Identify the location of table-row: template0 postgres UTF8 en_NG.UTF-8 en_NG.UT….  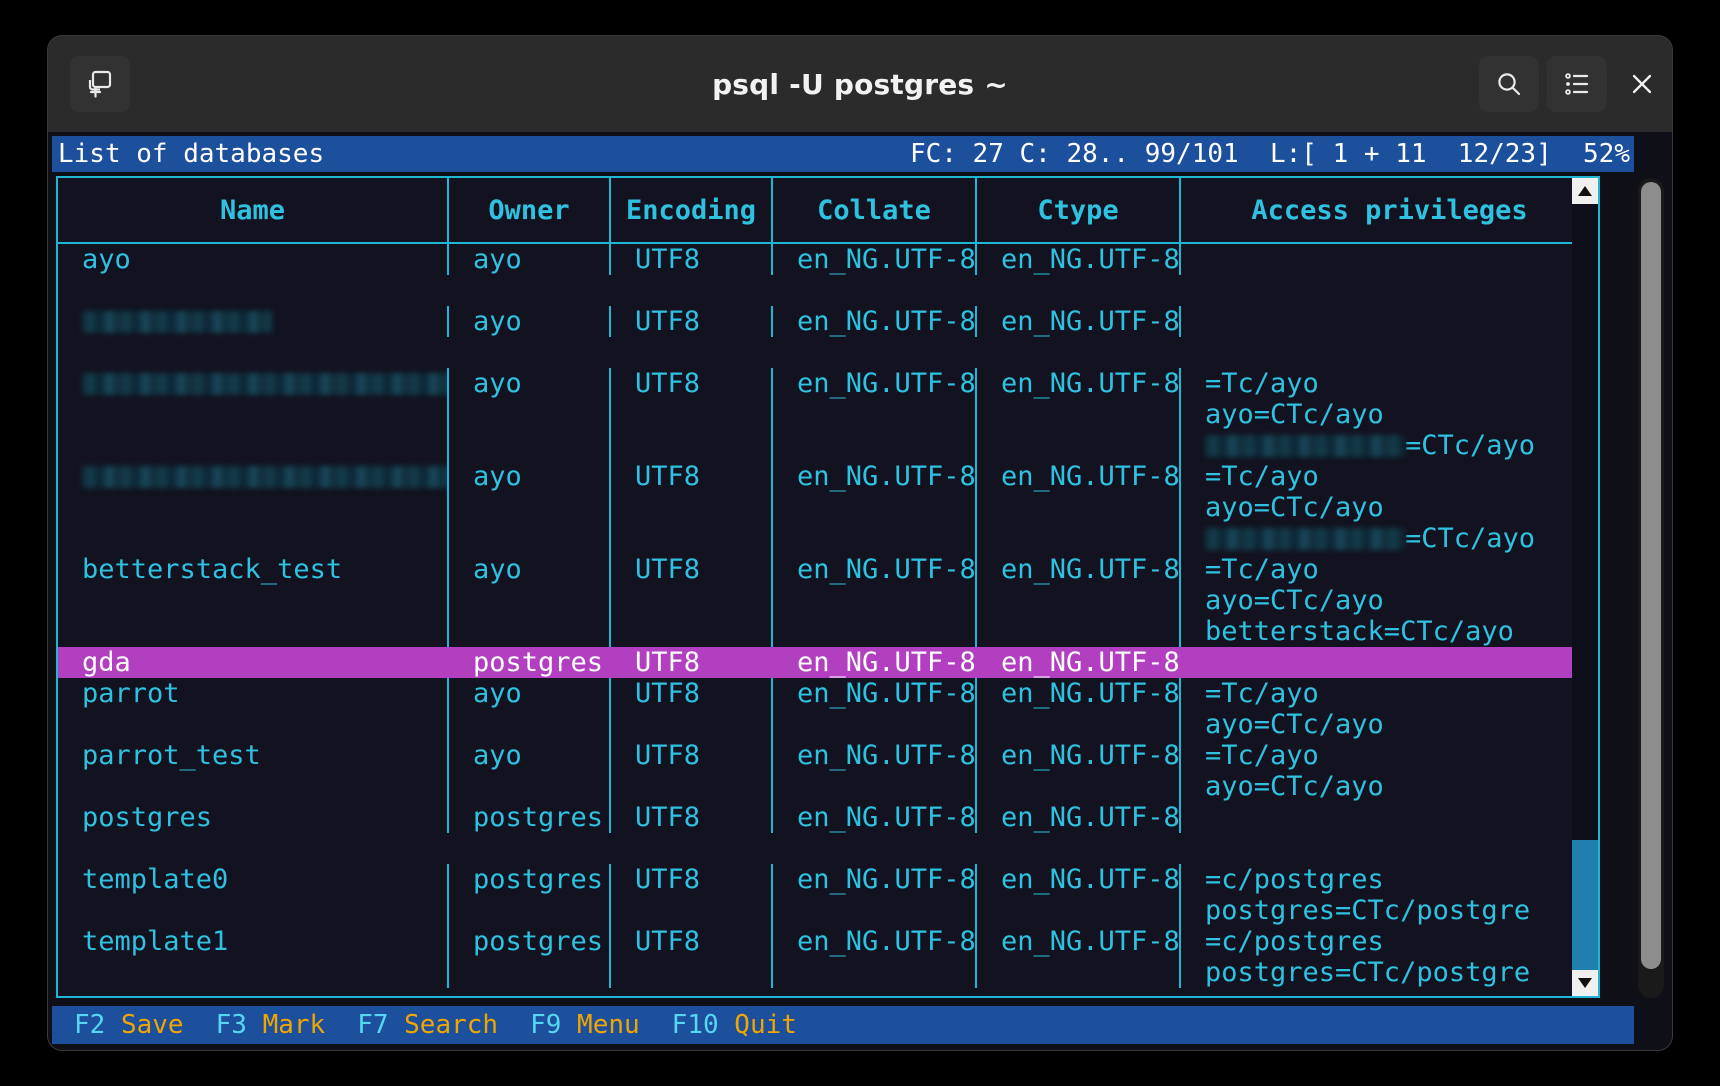
(828, 895).